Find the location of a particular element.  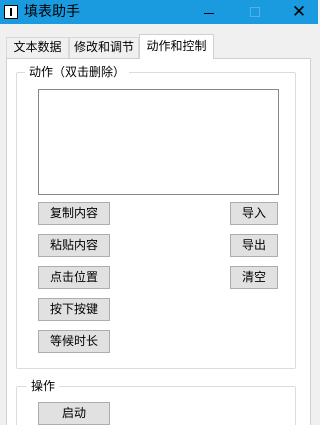

click-position-button: 点击位置 is located at coordinates (74, 277).